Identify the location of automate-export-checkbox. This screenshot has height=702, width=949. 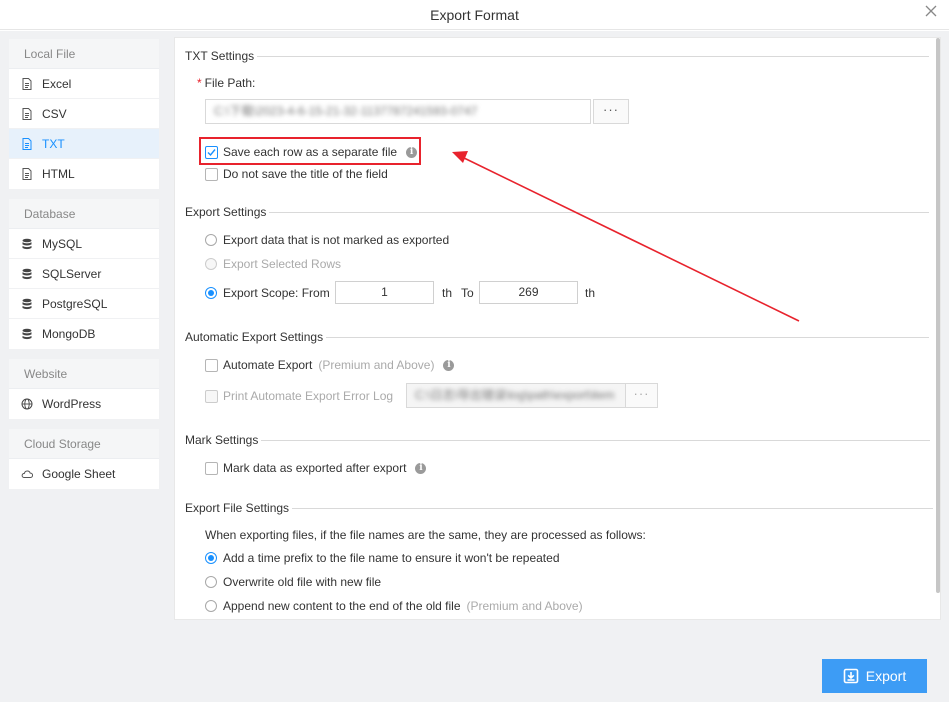
(211, 365).